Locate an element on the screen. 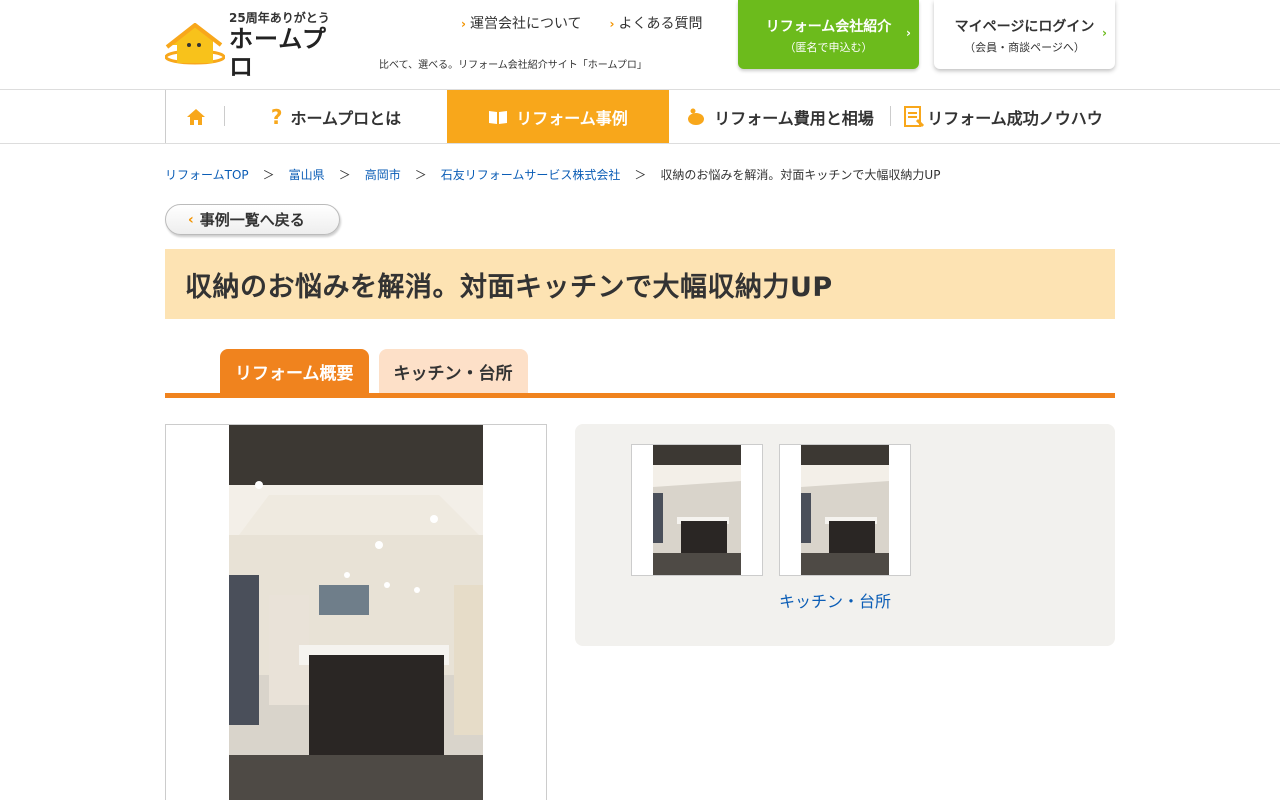 Image resolution: width=1280 pixels, height=800 pixels. tab-bar: リフォーム概要 キッチン・台所 is located at coordinates (640, 373).